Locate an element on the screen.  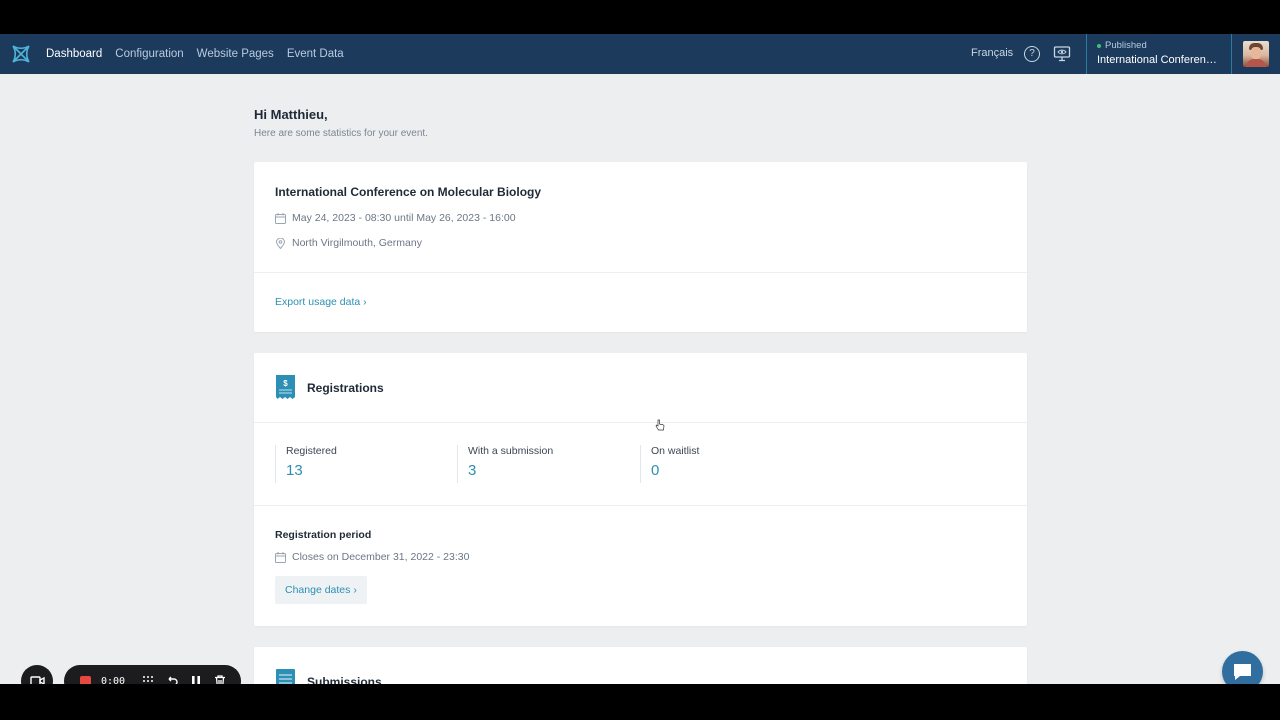
stop-recording-button is located at coordinates (85, 679).